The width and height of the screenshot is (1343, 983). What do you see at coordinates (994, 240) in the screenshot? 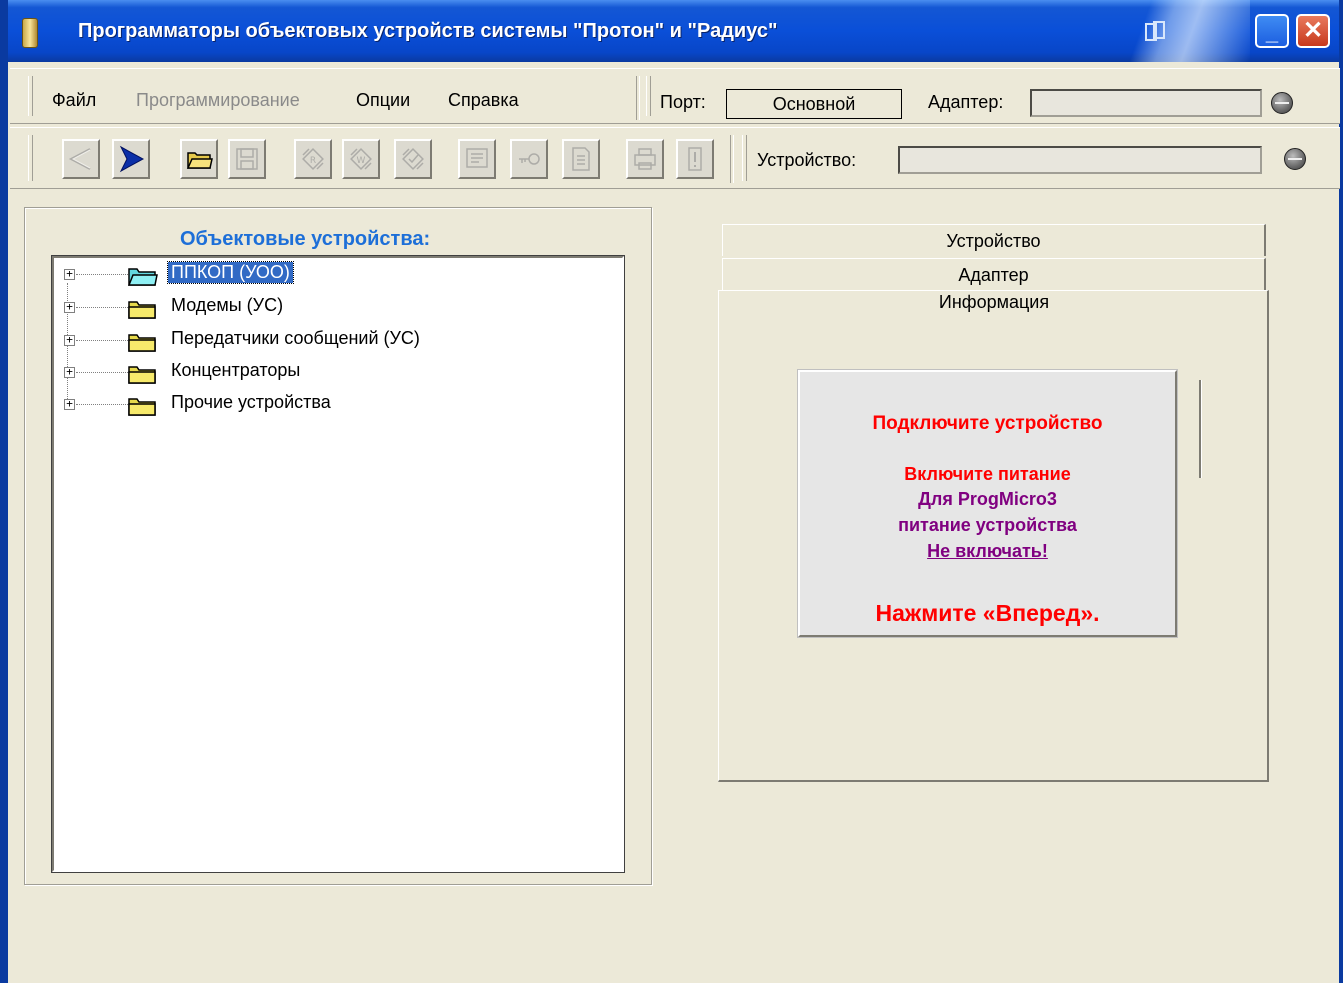
I see `tab-device: Устройство` at bounding box center [994, 240].